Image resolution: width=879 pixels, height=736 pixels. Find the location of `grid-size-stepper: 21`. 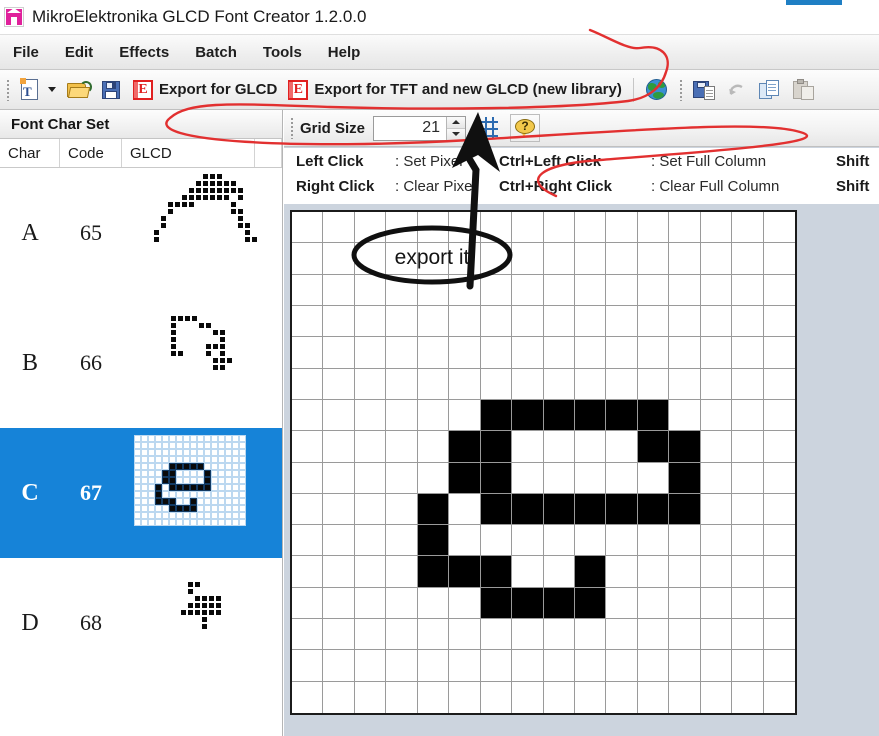

grid-size-stepper: 21 is located at coordinates (420, 128).